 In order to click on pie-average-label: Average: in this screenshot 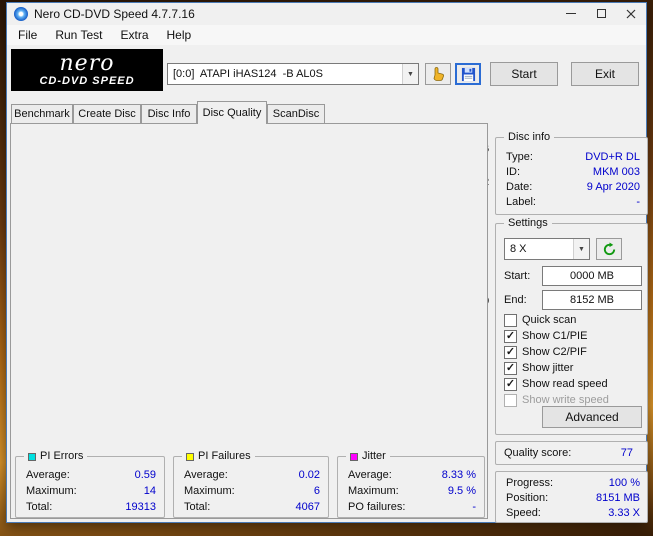, I will do `click(48, 475)`.